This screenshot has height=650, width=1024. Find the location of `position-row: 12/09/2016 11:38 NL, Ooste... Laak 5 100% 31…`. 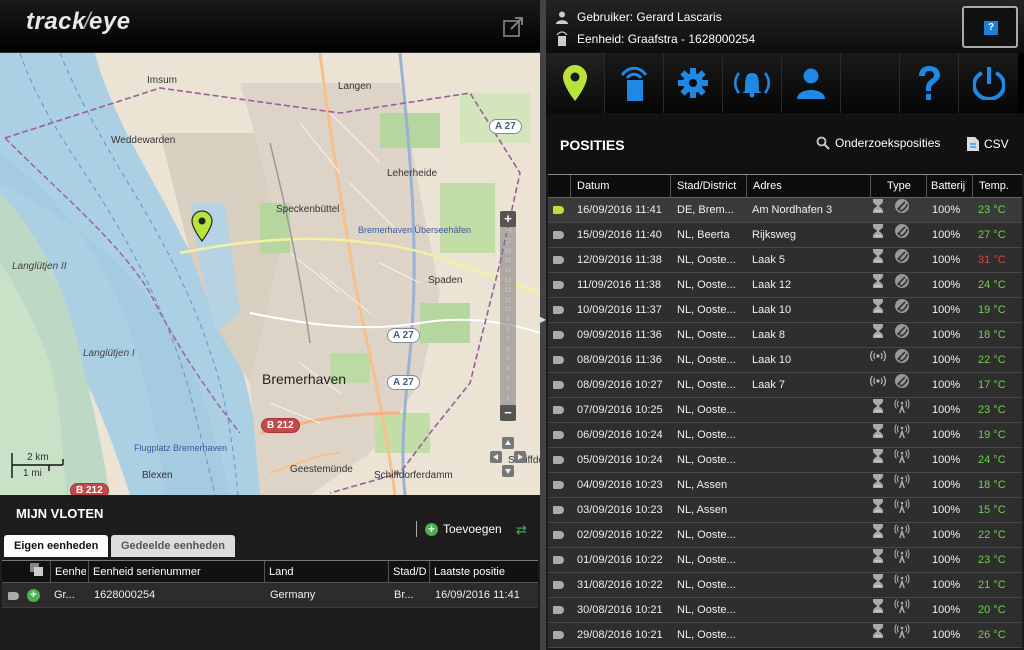

position-row: 12/09/2016 11:38 NL, Ooste... Laak 5 100% 31… is located at coordinates (785, 260).